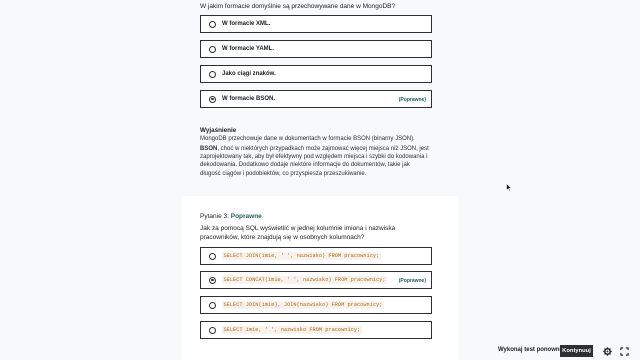 This screenshot has width=640, height=360. I want to click on continue-button: Kontynuuj, so click(576, 351).